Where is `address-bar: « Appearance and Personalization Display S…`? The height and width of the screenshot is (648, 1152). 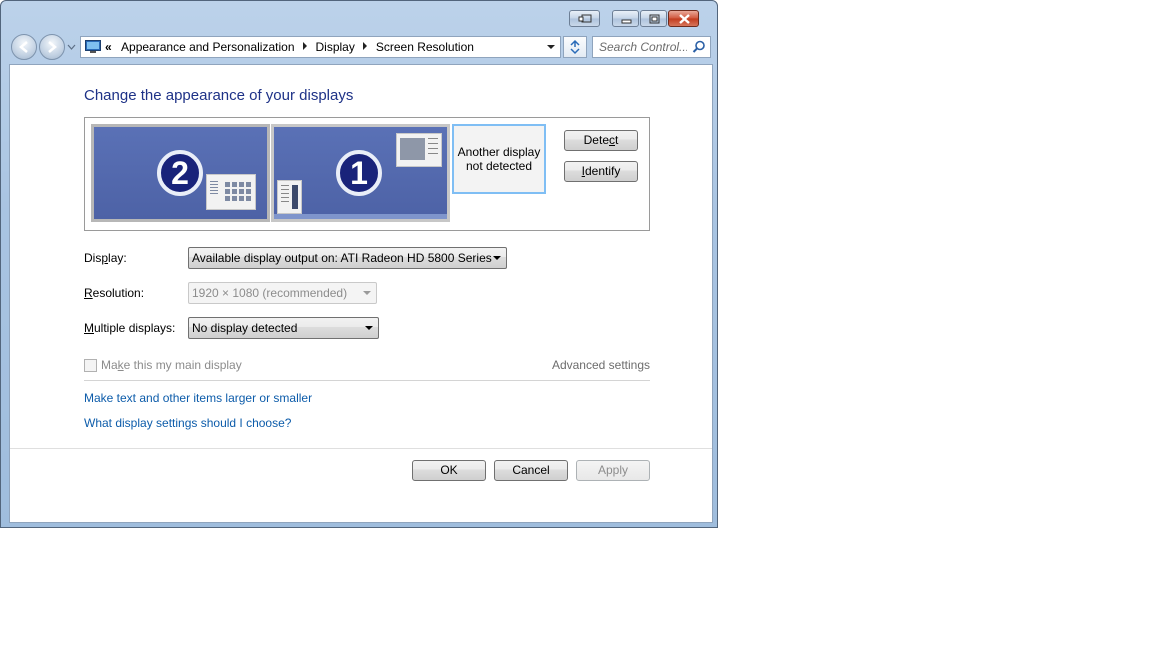
address-bar: « Appearance and Personalization Display S… is located at coordinates (320, 47).